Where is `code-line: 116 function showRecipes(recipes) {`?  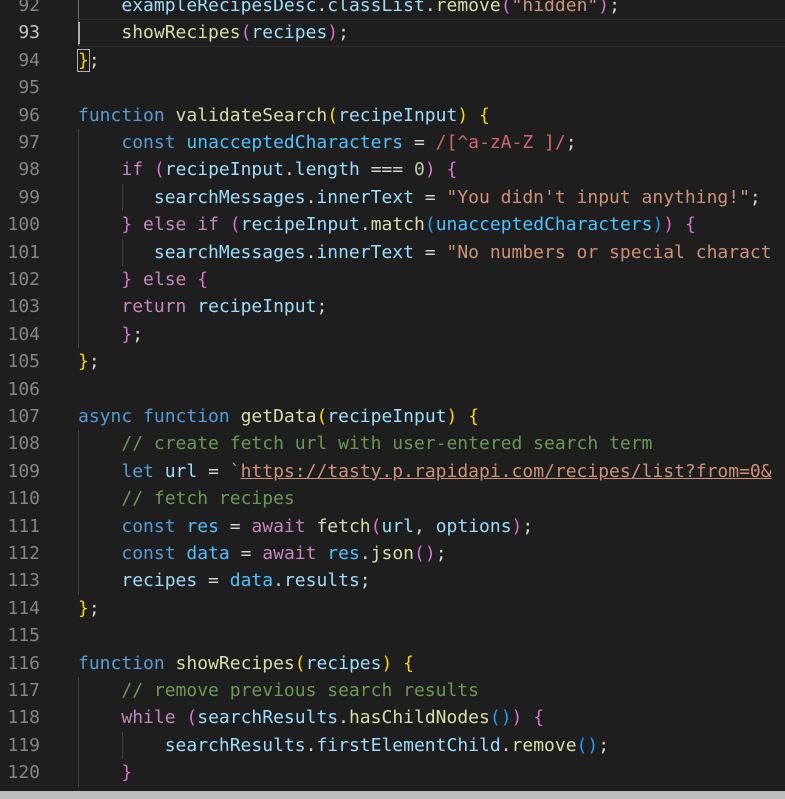 code-line: 116 function showRecipes(recipes) { is located at coordinates (392, 663).